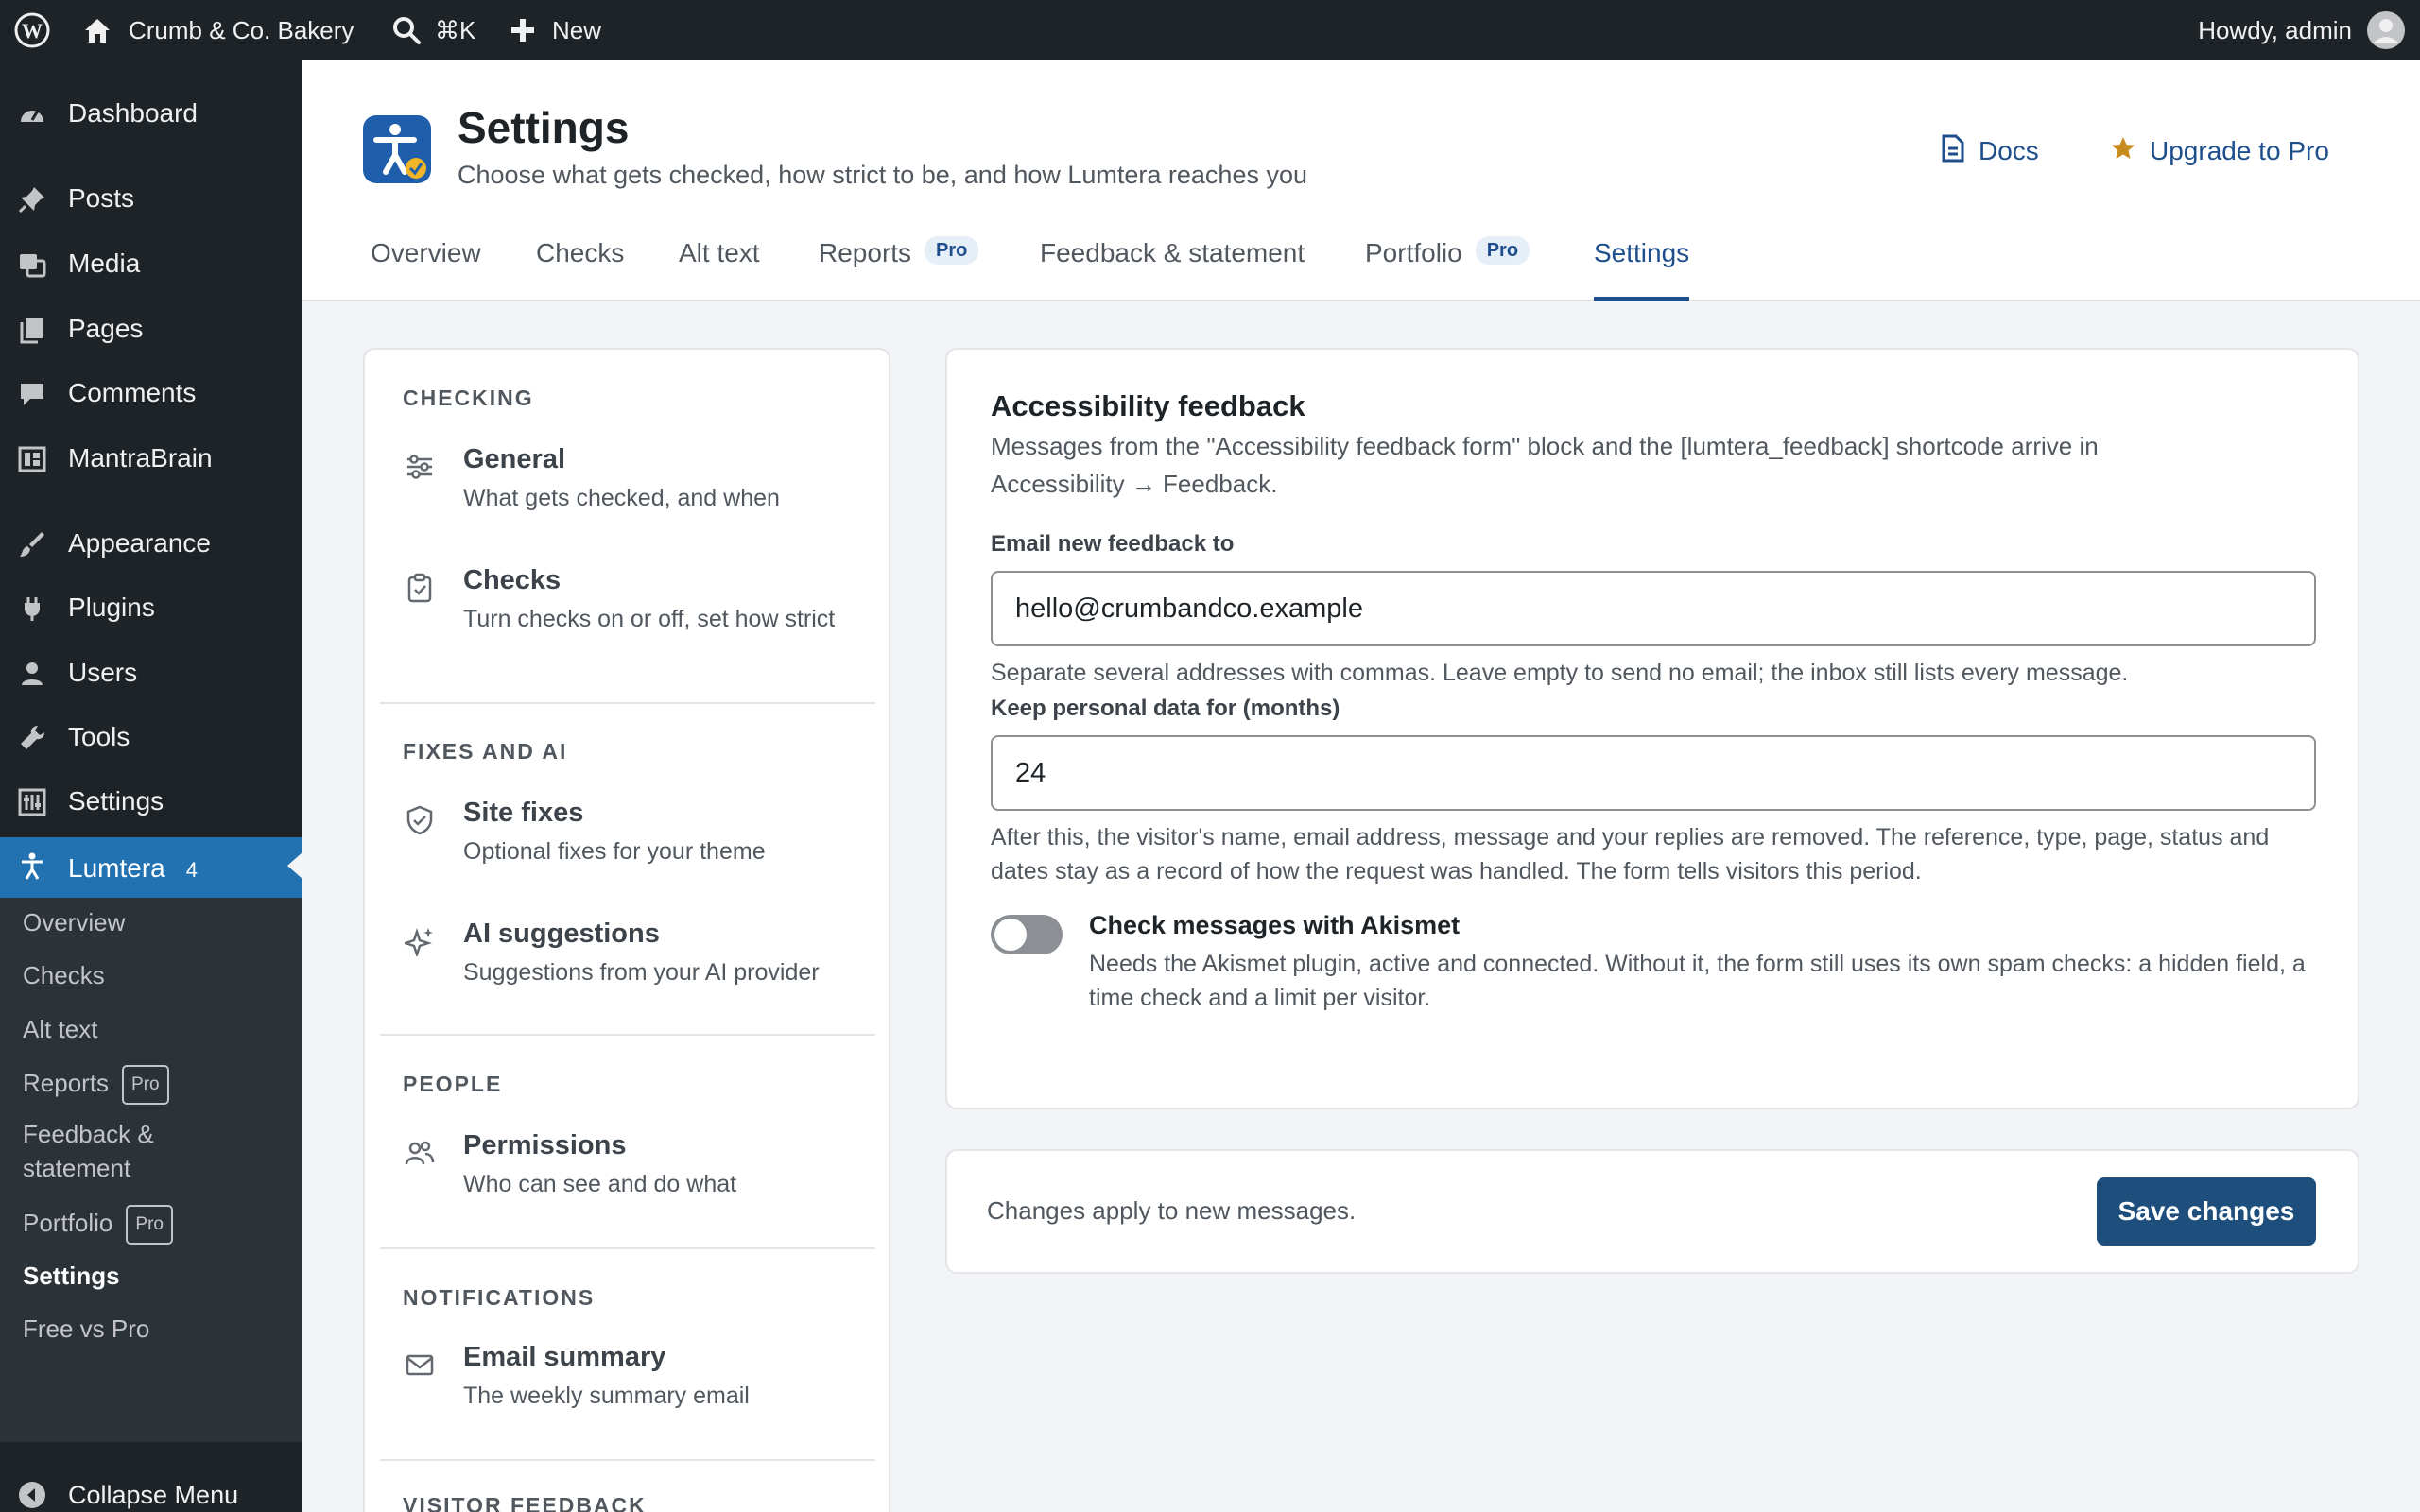 This screenshot has height=1512, width=2420. What do you see at coordinates (132, 392) in the screenshot?
I see `sidebar-item-label: Comments` at bounding box center [132, 392].